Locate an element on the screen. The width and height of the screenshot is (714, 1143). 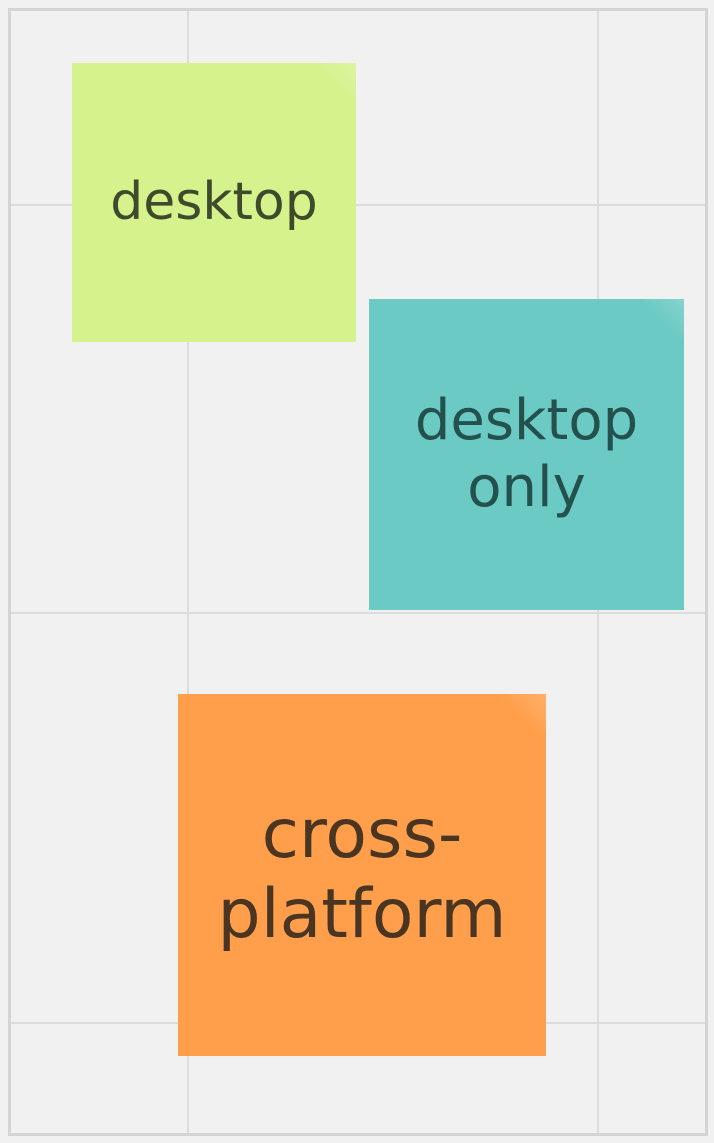
sticky-note-desktop: desktop is located at coordinates (214, 207).